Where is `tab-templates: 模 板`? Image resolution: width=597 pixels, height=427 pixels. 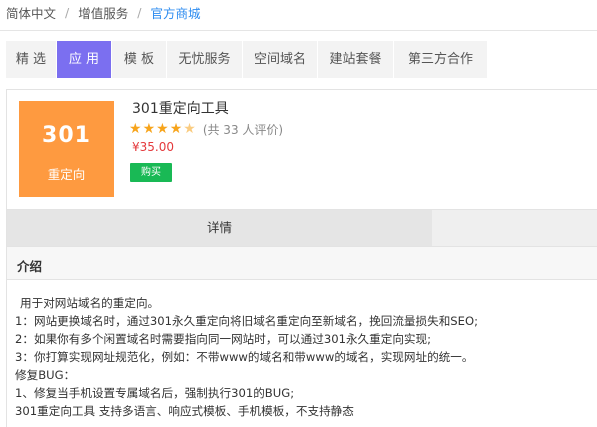 tab-templates: 模 板 is located at coordinates (139, 59).